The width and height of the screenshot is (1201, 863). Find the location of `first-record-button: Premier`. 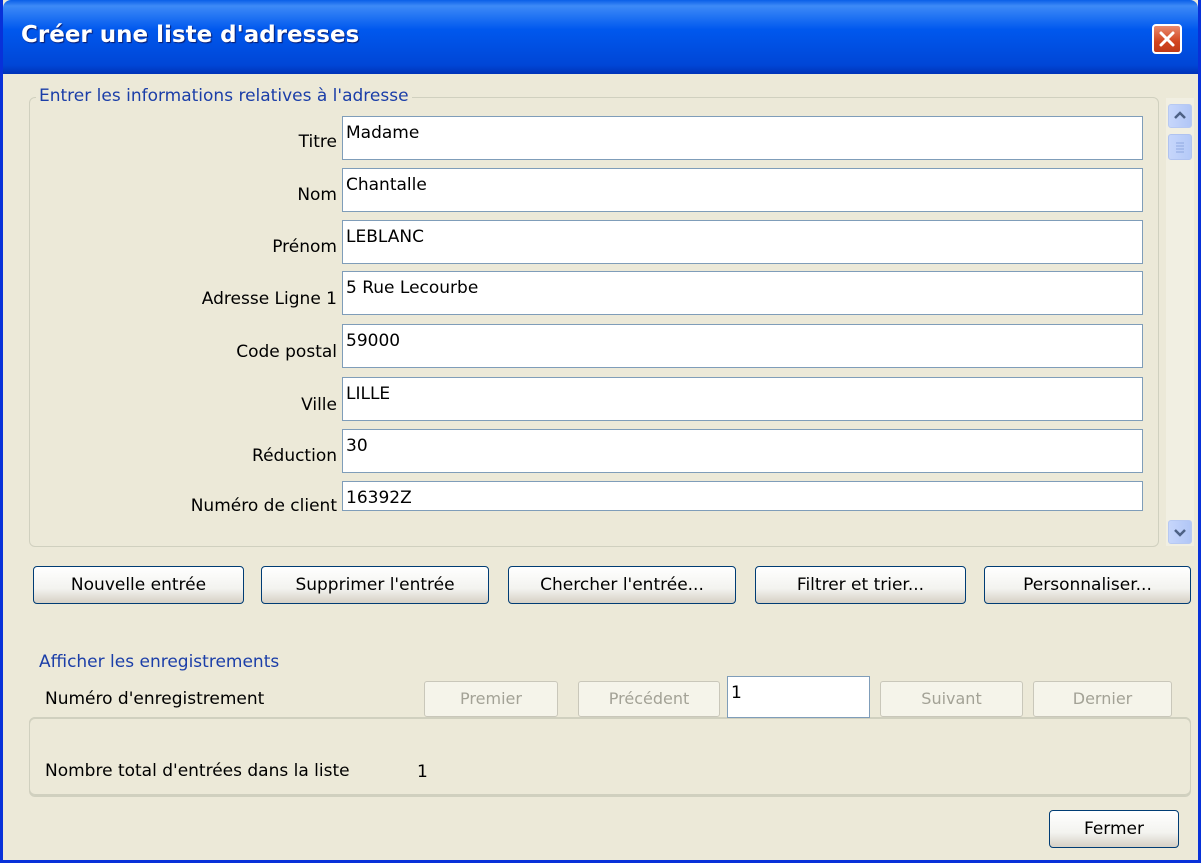

first-record-button: Premier is located at coordinates (491, 699).